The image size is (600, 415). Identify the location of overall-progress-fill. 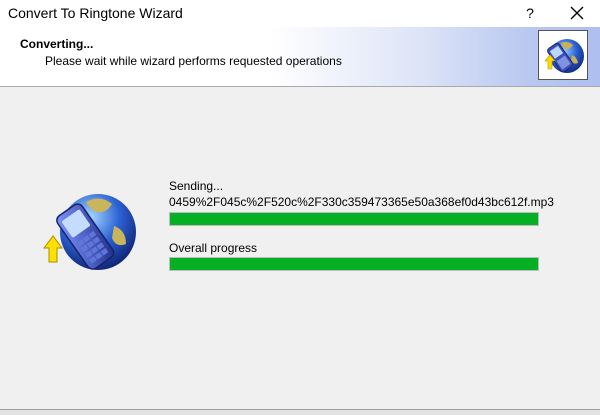
(354, 264).